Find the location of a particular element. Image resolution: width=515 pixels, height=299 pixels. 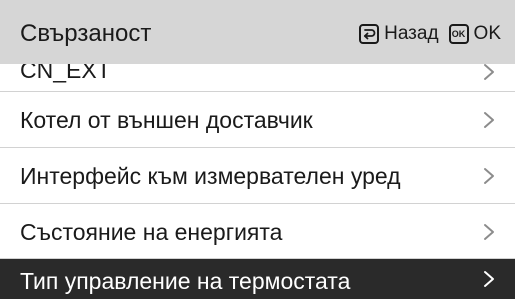

ok-button-label: OK is located at coordinates (487, 34).